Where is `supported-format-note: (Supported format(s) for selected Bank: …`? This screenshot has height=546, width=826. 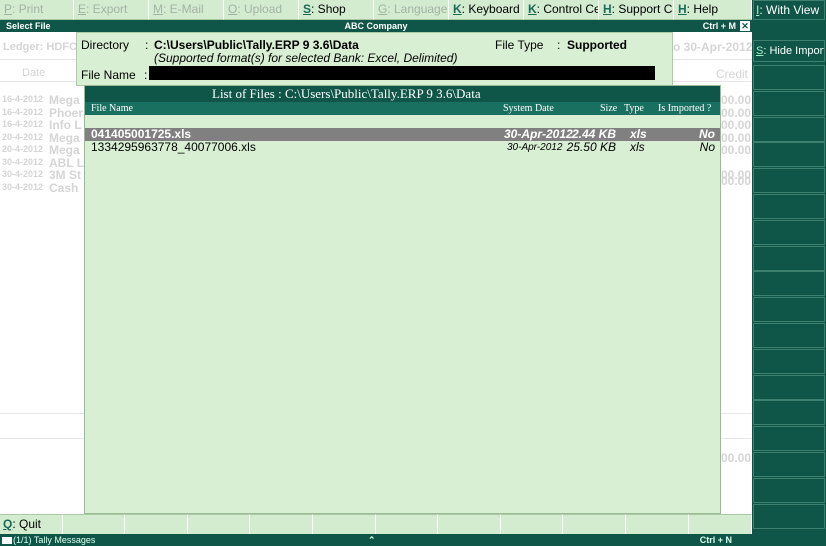
supported-format-note: (Supported format(s) for selected Bank: … is located at coordinates (306, 58).